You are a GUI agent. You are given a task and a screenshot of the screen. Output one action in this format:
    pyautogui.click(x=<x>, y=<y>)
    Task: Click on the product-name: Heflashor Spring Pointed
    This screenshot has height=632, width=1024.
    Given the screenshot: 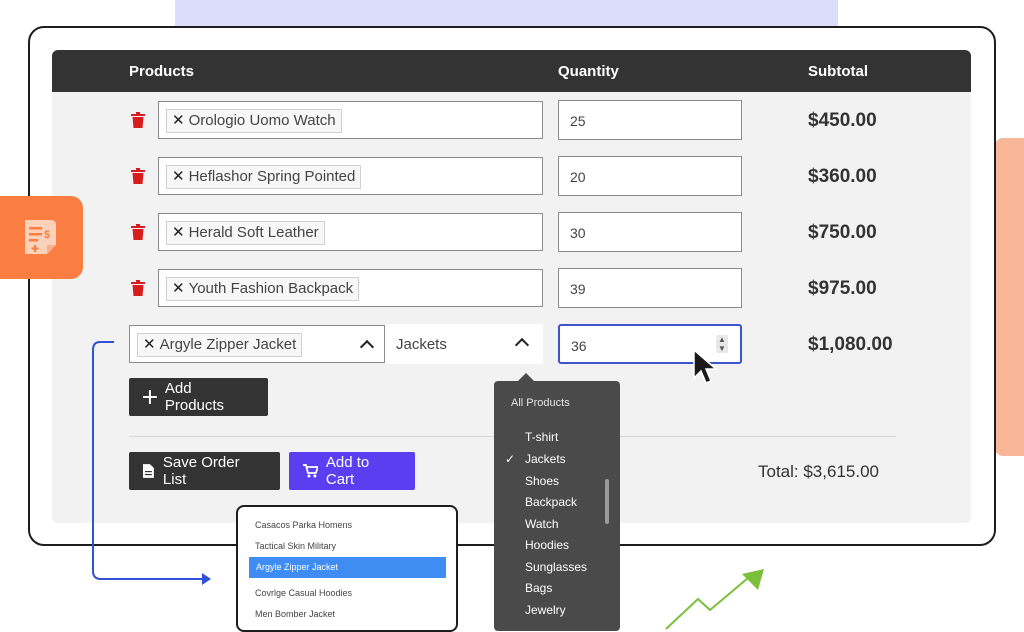 What is the action you would take?
    pyautogui.click(x=272, y=176)
    